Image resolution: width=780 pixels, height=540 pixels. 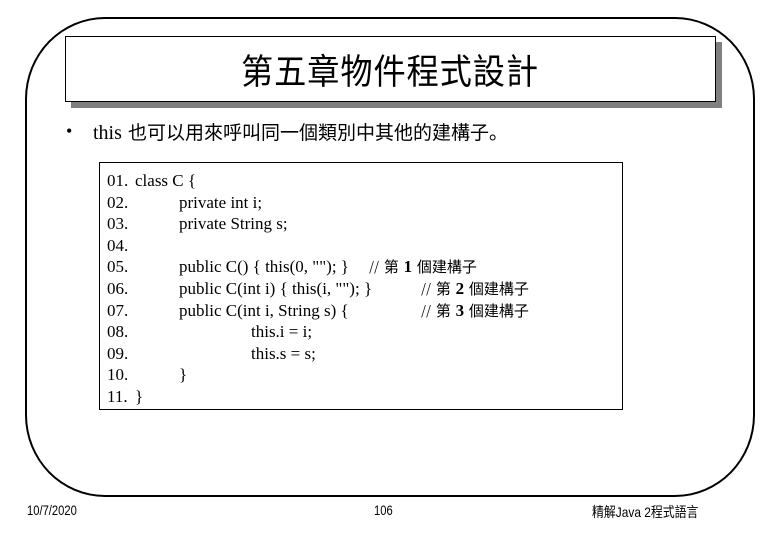 I want to click on line-number: 02., so click(x=118, y=202).